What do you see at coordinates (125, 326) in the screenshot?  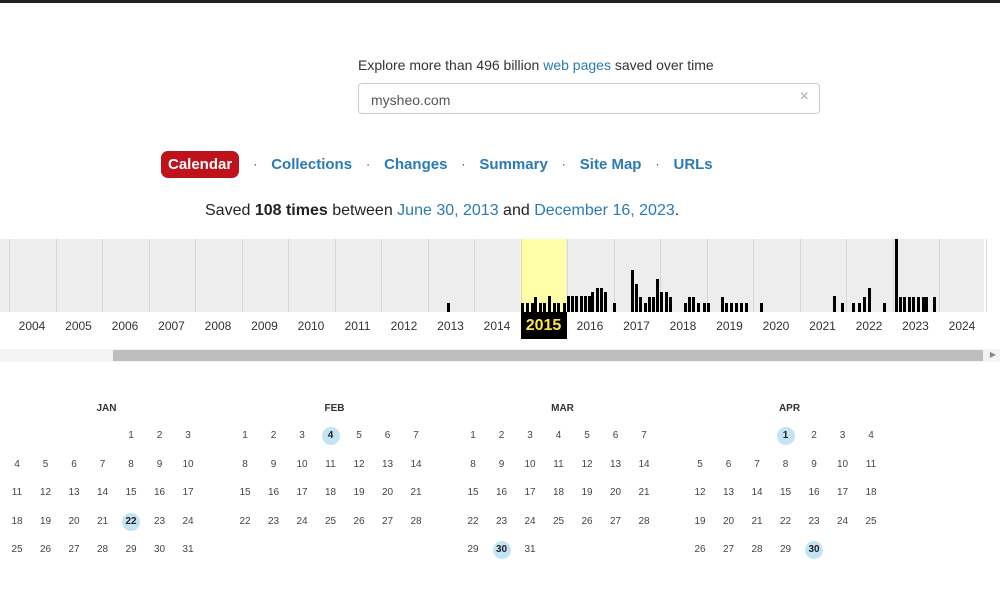 I see `year-label-2006: 2006` at bounding box center [125, 326].